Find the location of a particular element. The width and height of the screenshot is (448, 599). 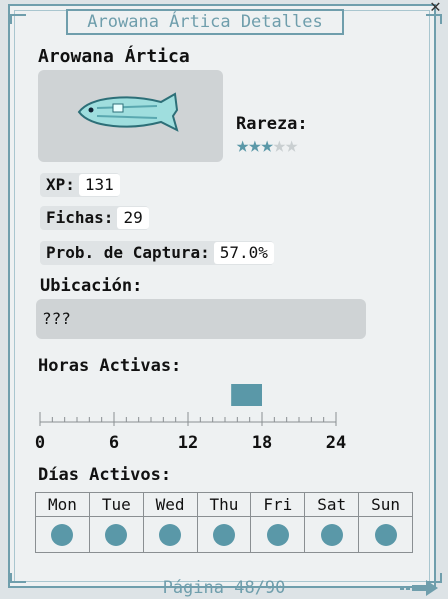

timeline-tick-label: 12 is located at coordinates (188, 443).